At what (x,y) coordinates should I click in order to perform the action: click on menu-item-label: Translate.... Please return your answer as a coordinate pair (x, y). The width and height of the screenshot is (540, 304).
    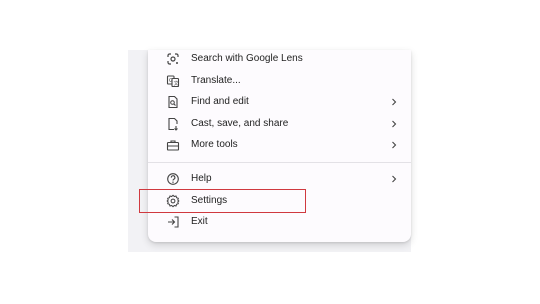
    Looking at the image, I should click on (216, 80).